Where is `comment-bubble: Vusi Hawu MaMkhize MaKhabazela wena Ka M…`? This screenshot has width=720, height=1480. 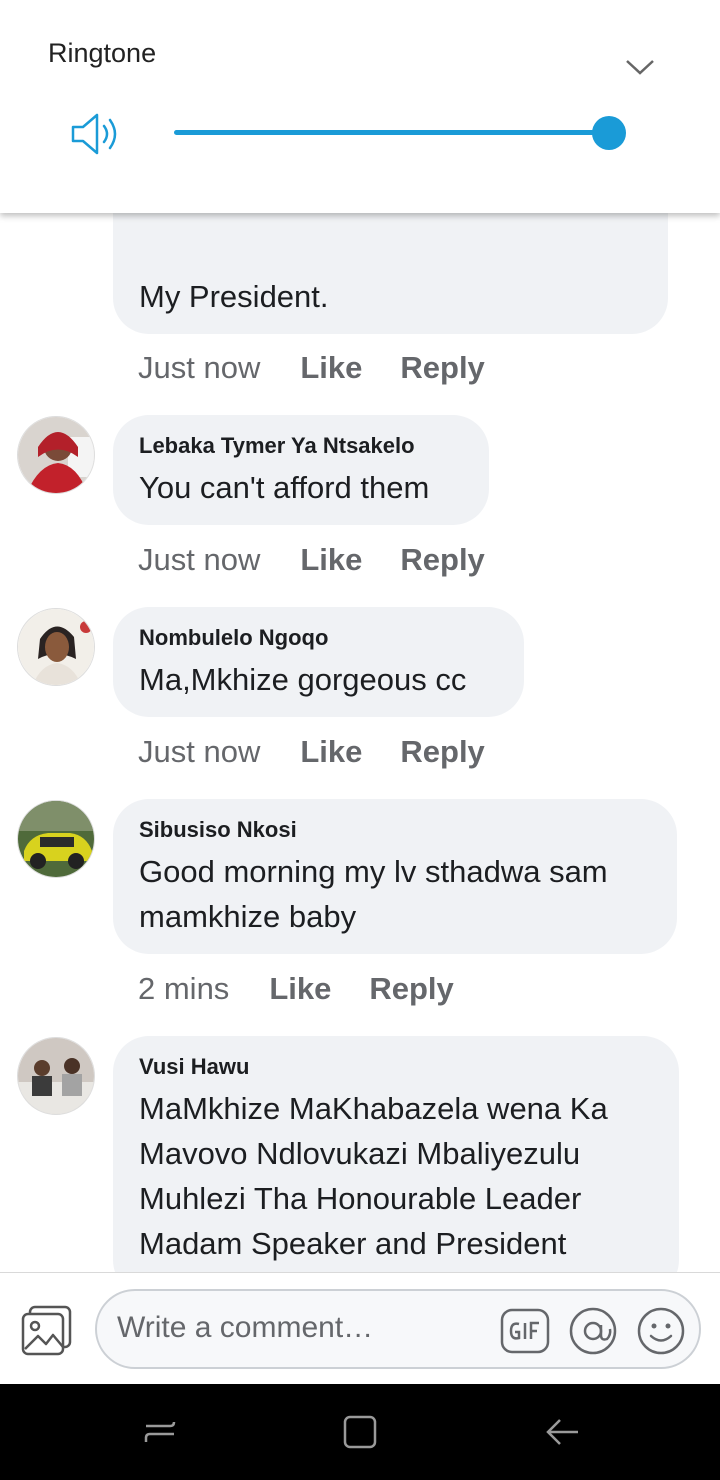
comment-bubble: Vusi Hawu MaMkhize MaKhabazela wena Ka M… is located at coordinates (396, 1154).